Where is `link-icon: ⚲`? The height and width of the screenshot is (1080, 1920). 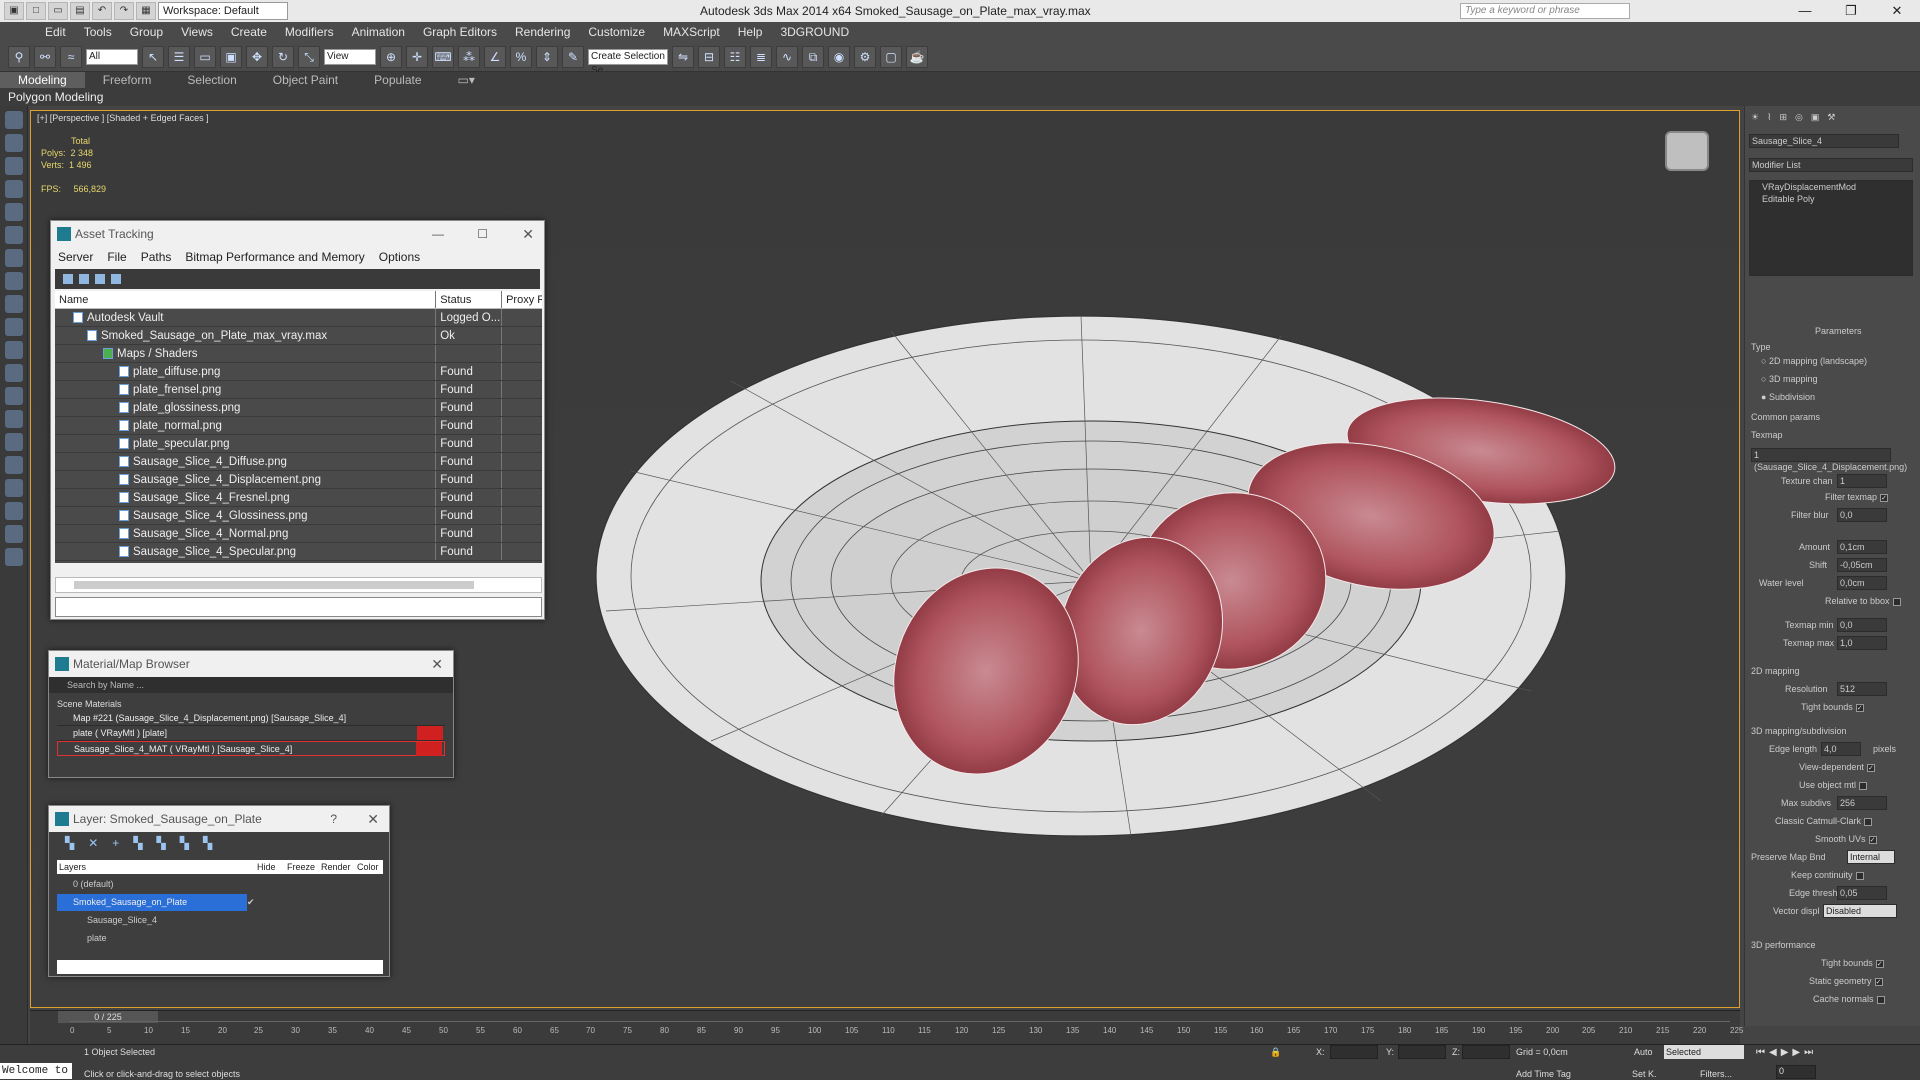 link-icon: ⚲ is located at coordinates (19, 56).